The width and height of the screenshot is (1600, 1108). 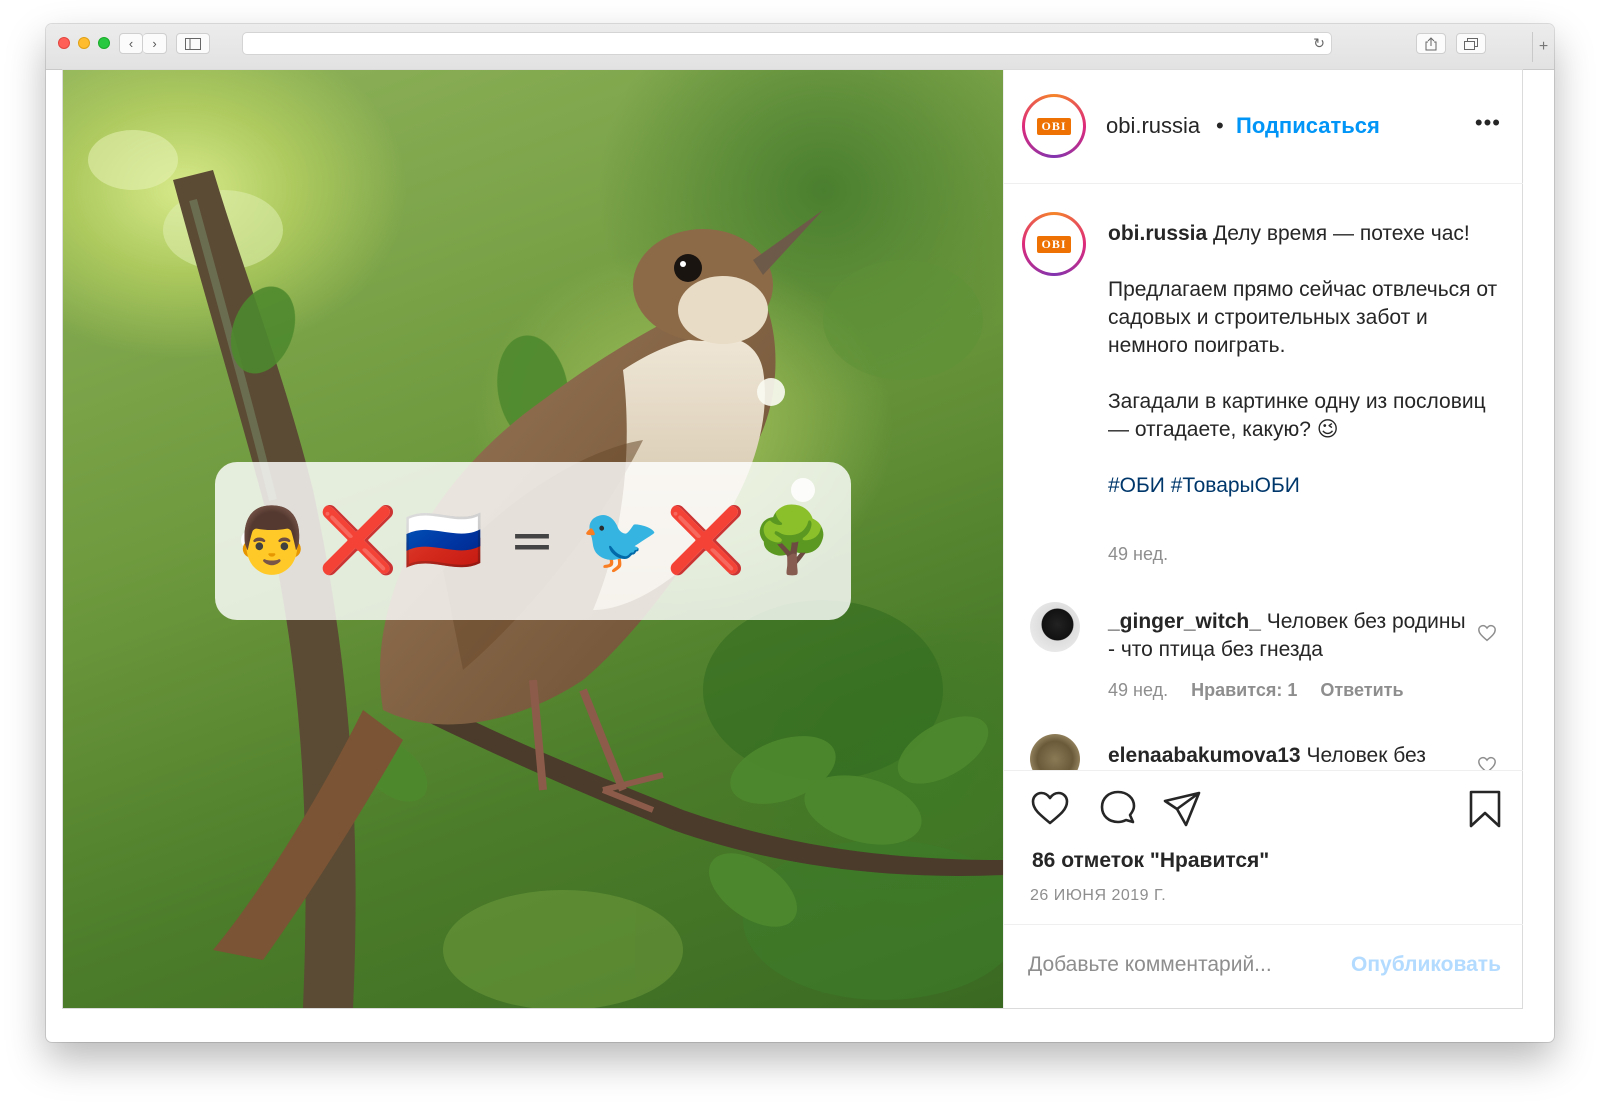 What do you see at coordinates (273, 541) in the screenshot?
I see `man-emoji-icon: 👨` at bounding box center [273, 541].